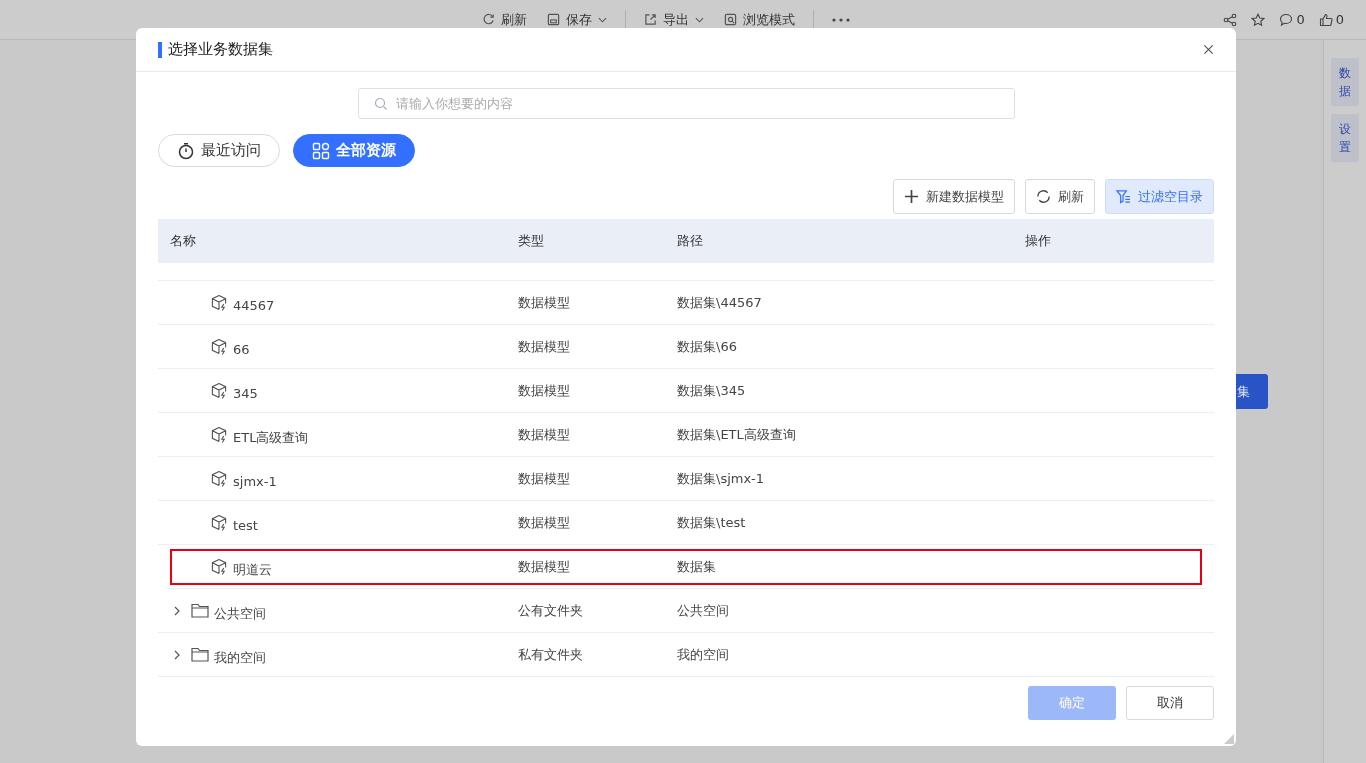 This screenshot has width=1366, height=763. What do you see at coordinates (255, 482) in the screenshot?
I see `table-cell: sjmx-1` at bounding box center [255, 482].